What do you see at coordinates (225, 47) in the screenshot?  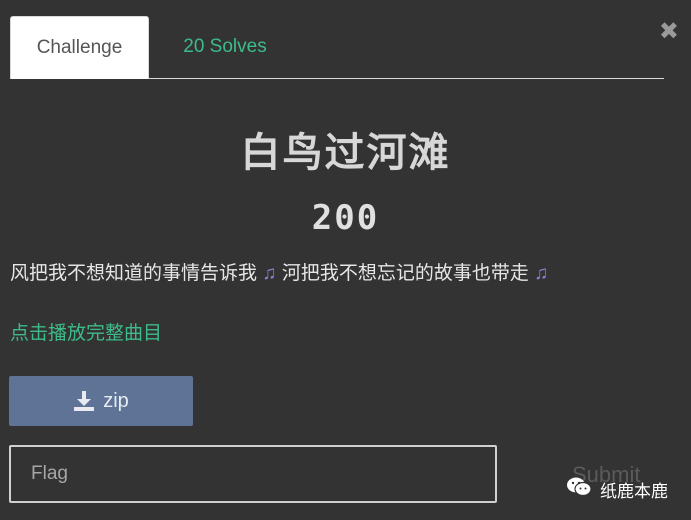 I see `tab-solves: 20 Solves` at bounding box center [225, 47].